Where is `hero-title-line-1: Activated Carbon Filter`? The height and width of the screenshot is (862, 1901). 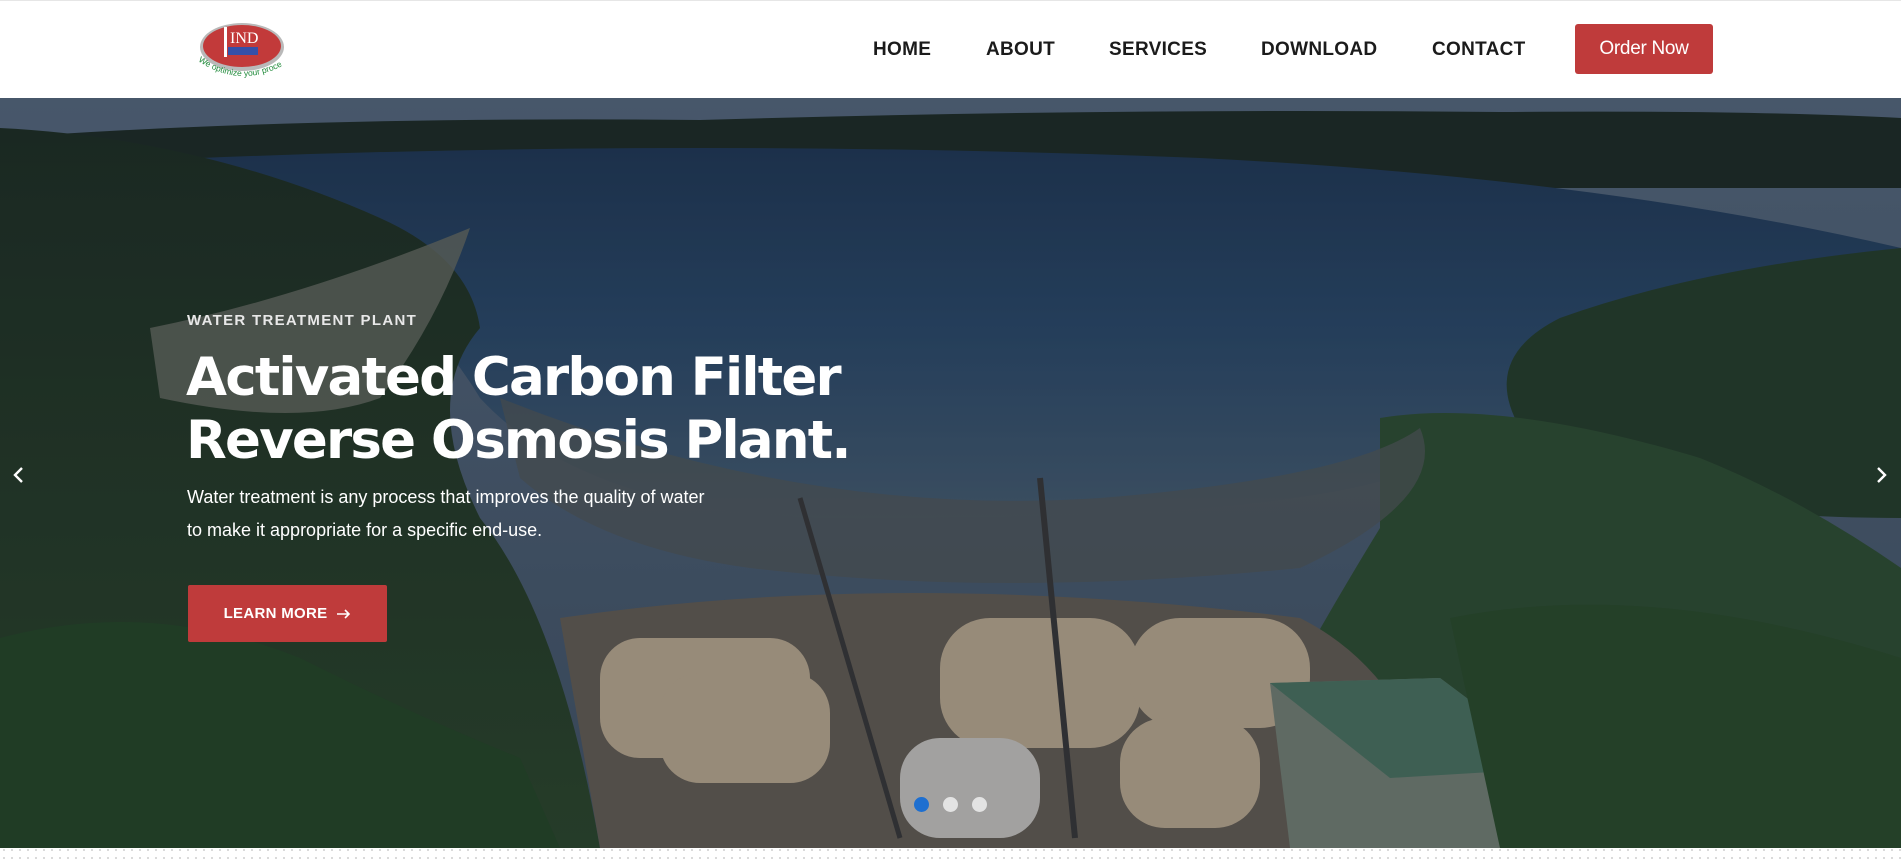 hero-title-line-1: Activated Carbon Filter is located at coordinates (514, 377).